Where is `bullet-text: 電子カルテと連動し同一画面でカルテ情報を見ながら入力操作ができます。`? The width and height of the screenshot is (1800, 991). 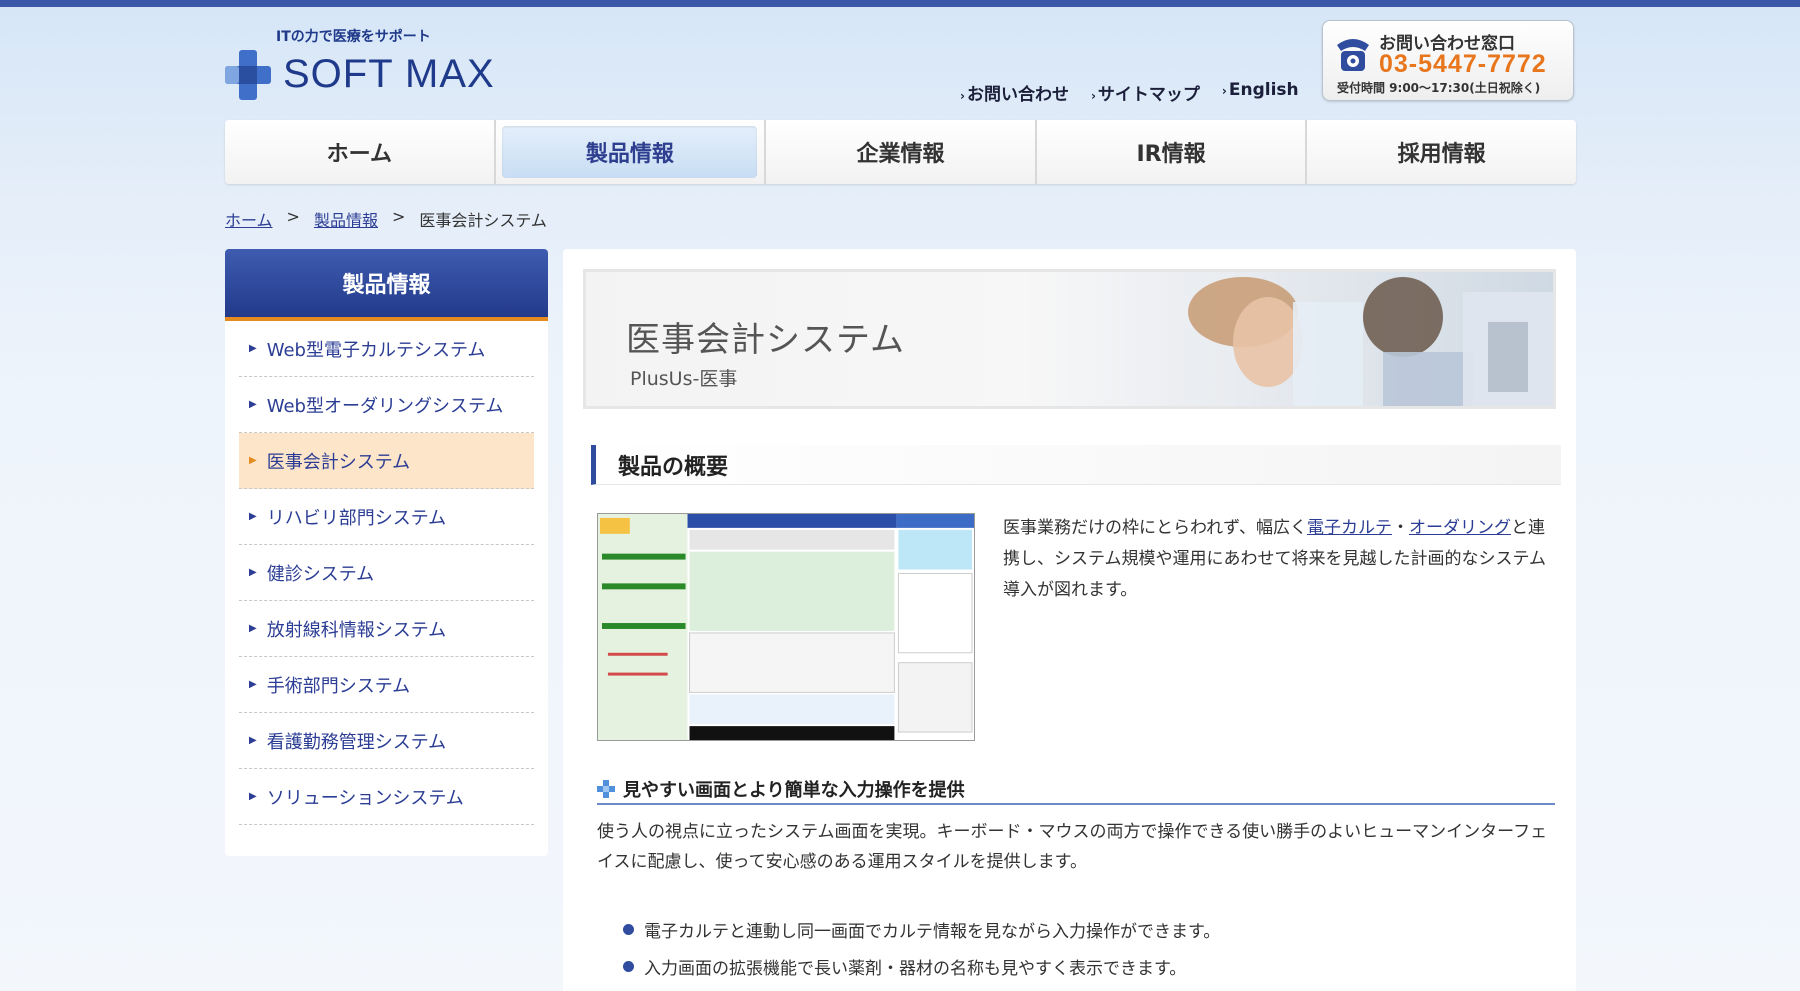 bullet-text: 電子カルテと連動し同一画面でカルテ情報を見ながら入力操作ができます。 is located at coordinates (932, 932).